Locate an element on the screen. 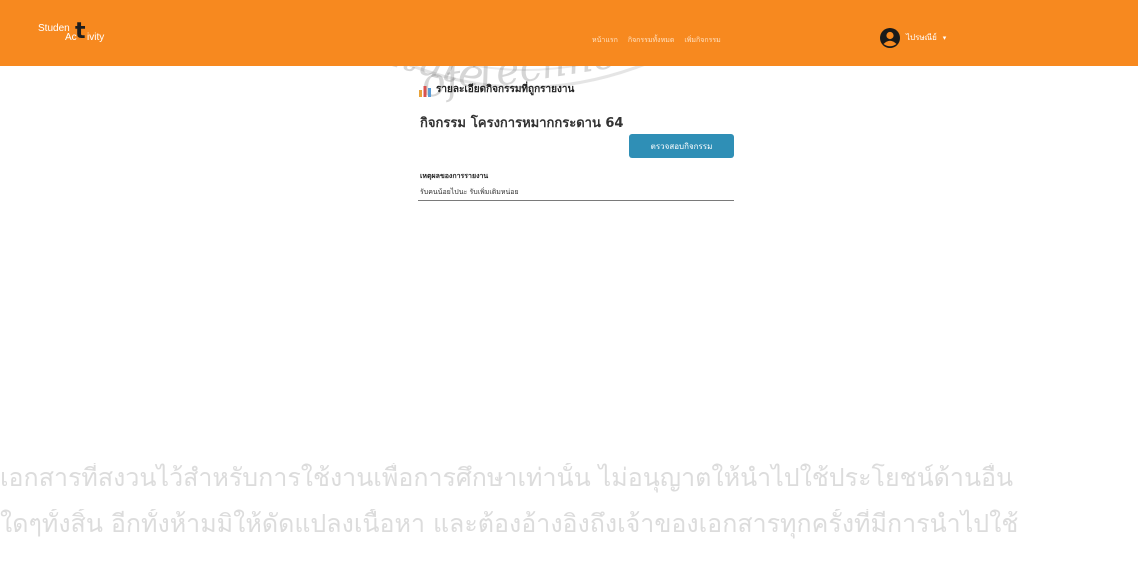 The height and width of the screenshot is (582, 1138). section-title: รายละเอียดกิจกรรมที่ถูกรายงาน is located at coordinates (505, 89).